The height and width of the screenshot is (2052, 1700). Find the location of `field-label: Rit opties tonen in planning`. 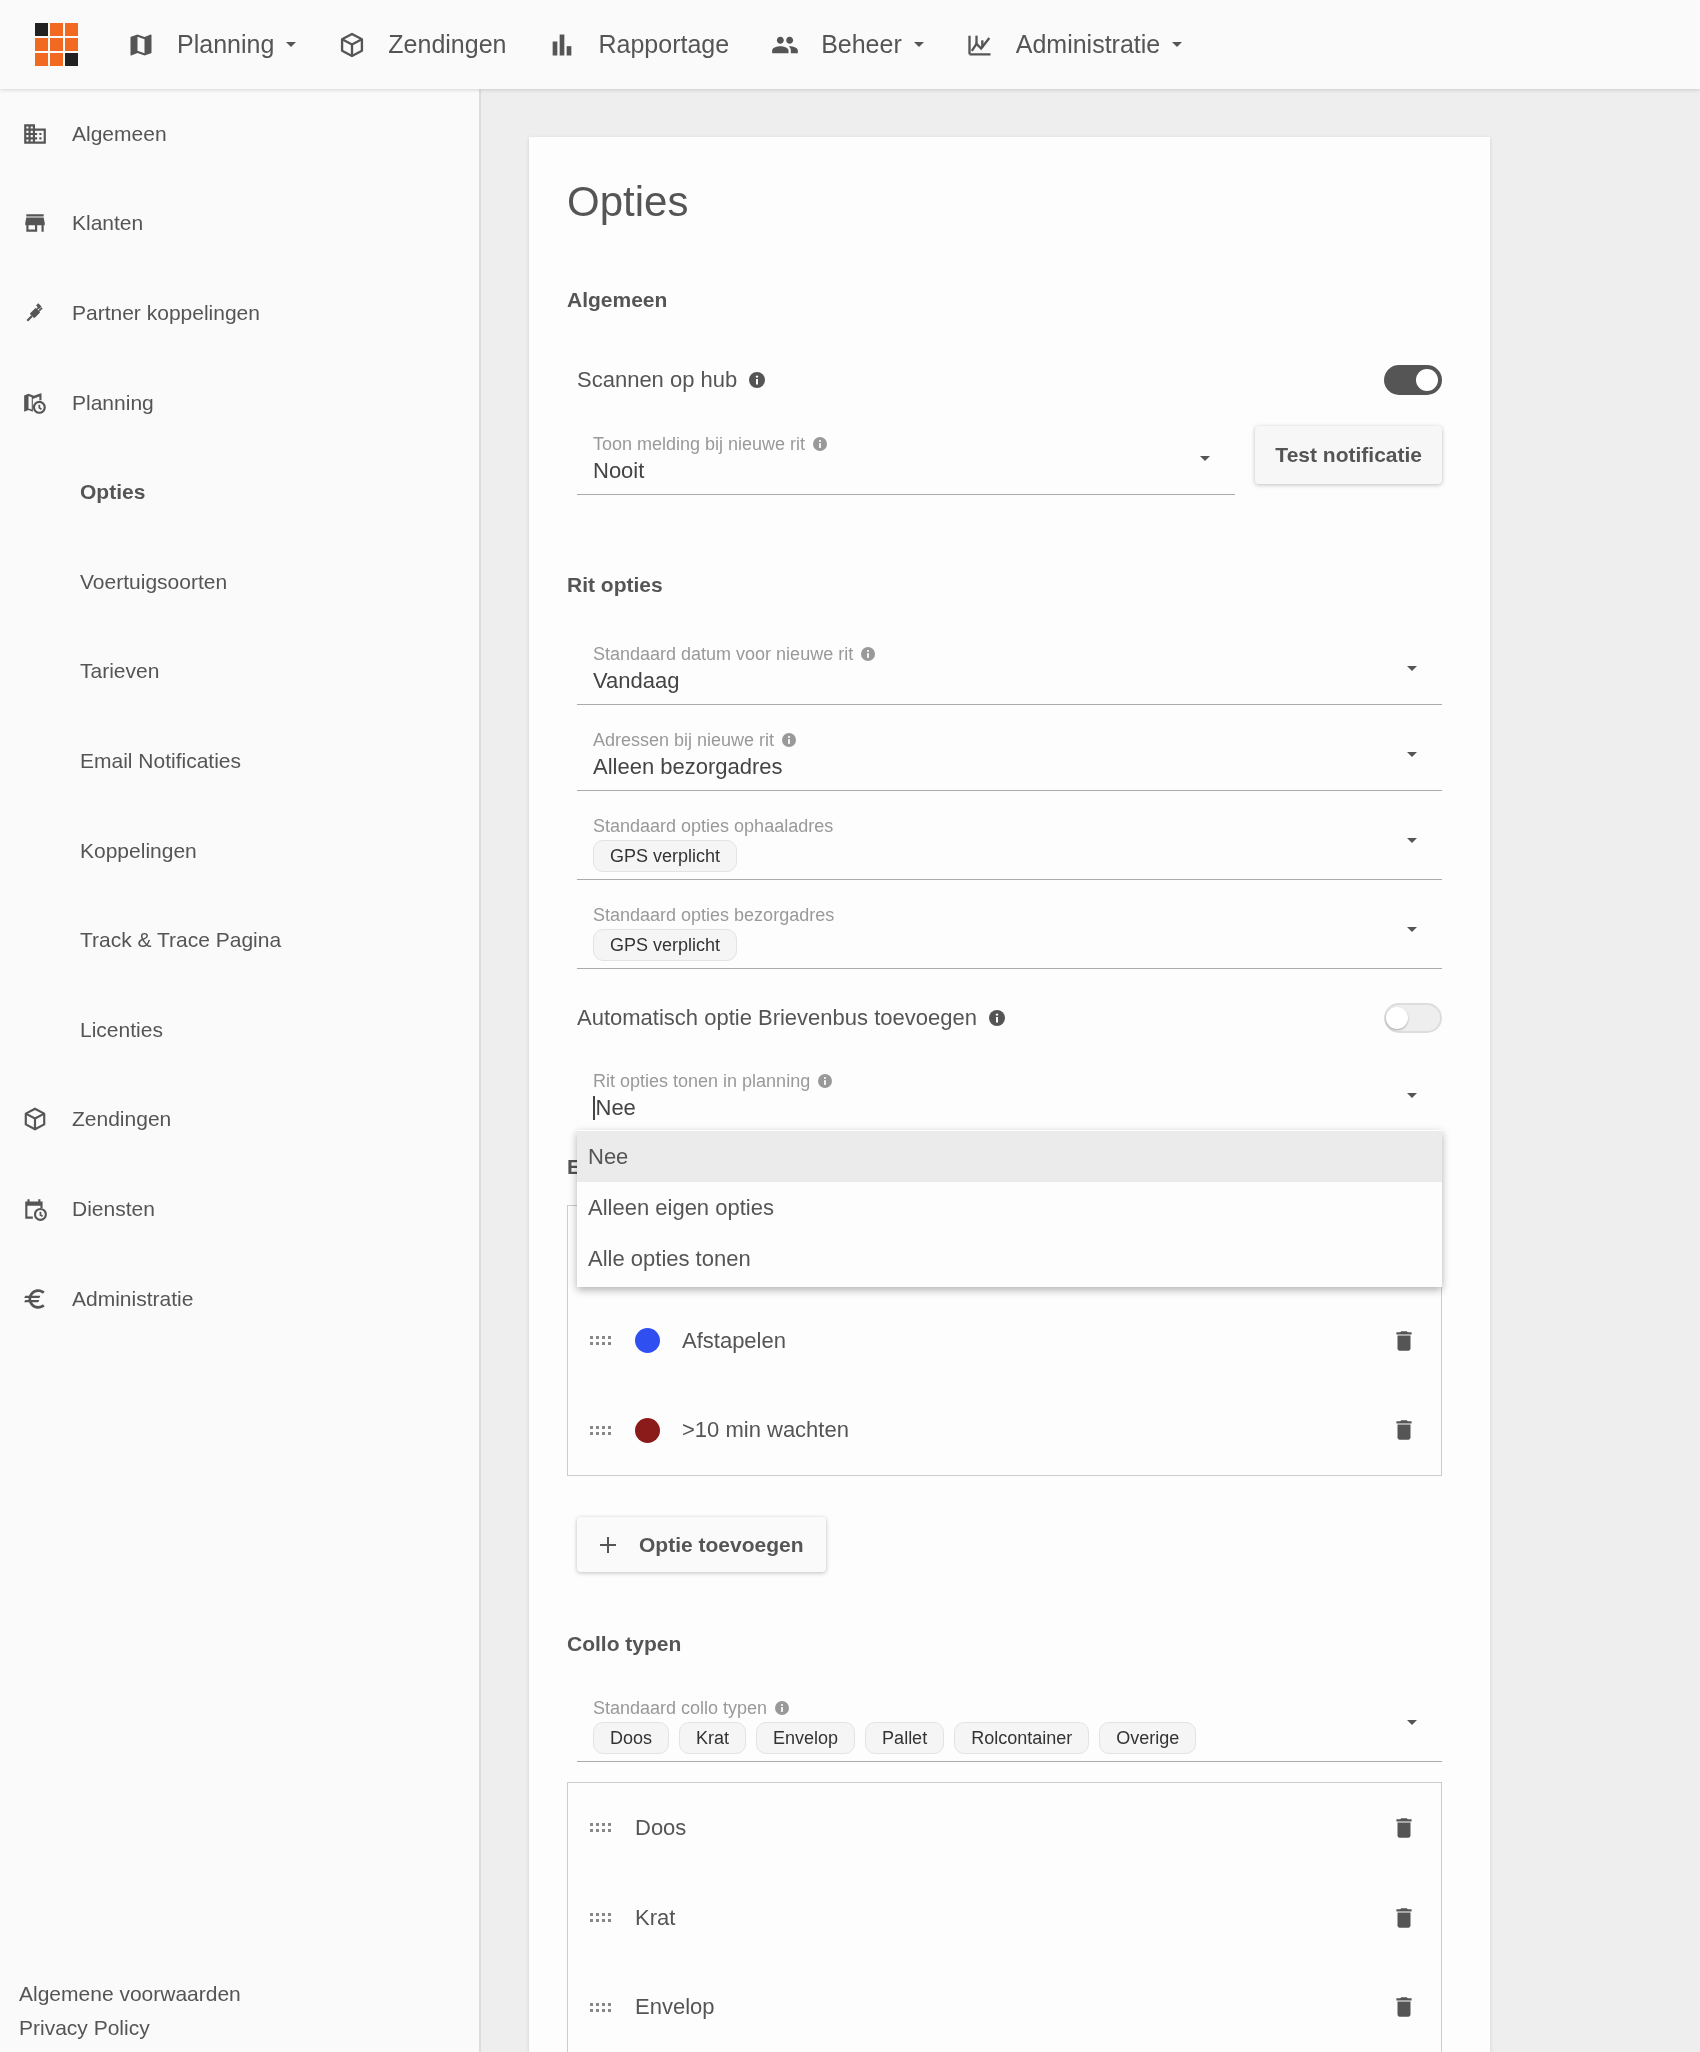

field-label: Rit opties tonen in planning is located at coordinates (702, 1081).